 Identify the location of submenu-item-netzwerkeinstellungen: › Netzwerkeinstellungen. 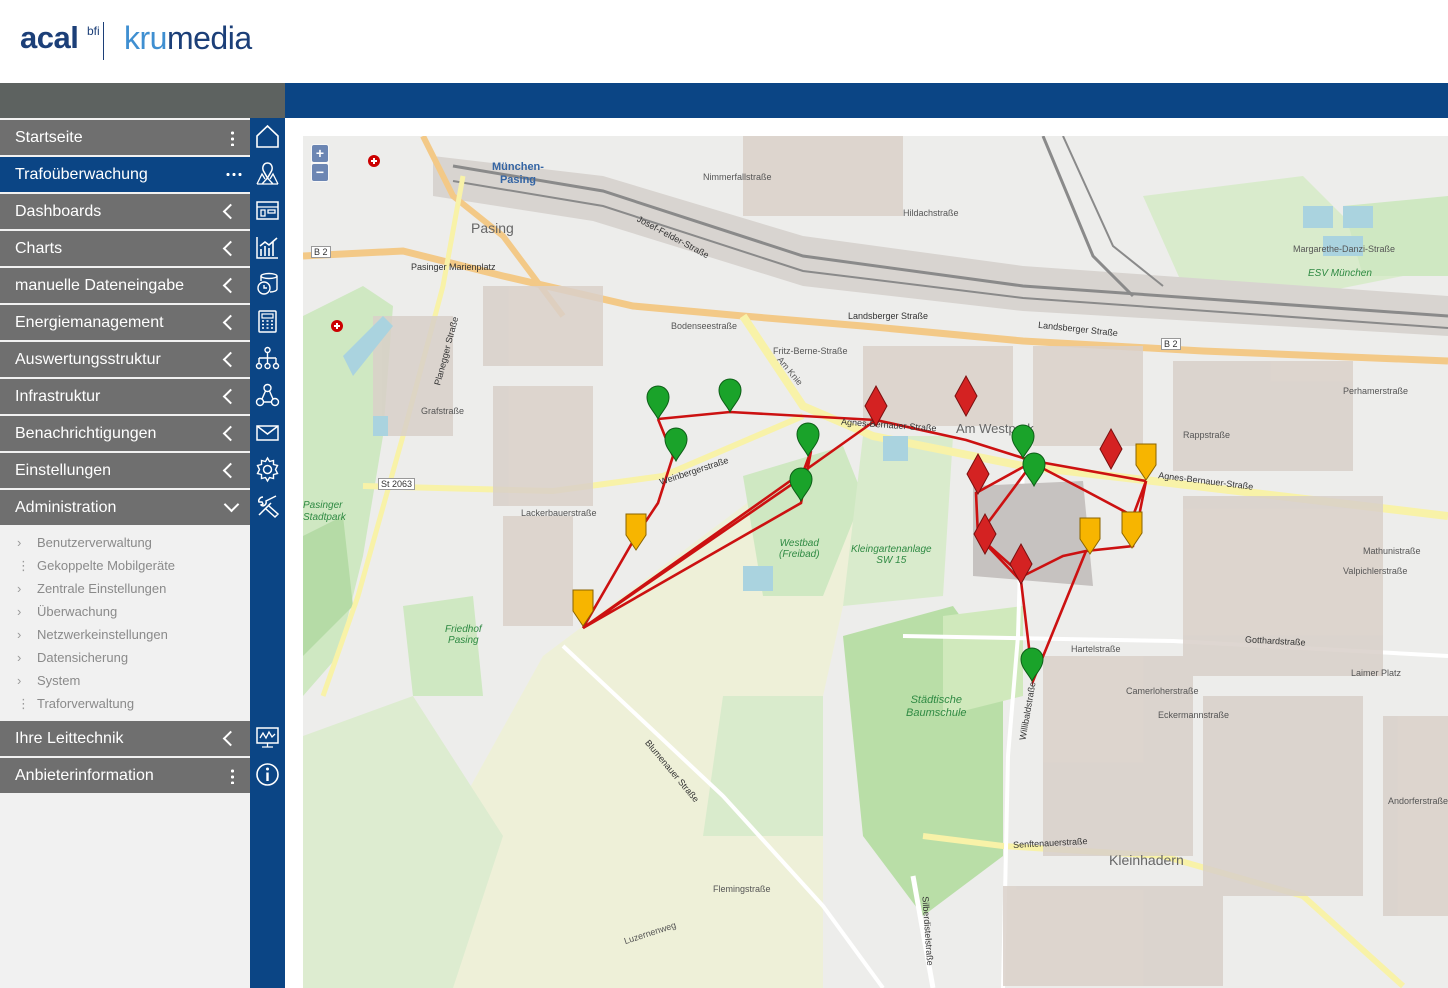
(125, 634).